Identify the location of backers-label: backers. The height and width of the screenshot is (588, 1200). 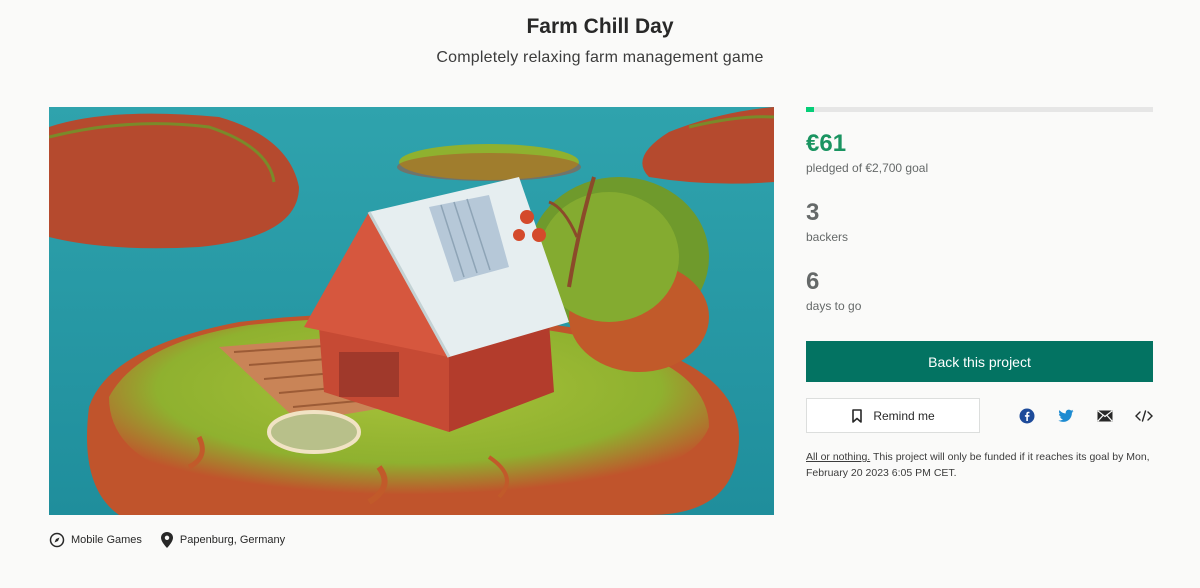
(827, 237).